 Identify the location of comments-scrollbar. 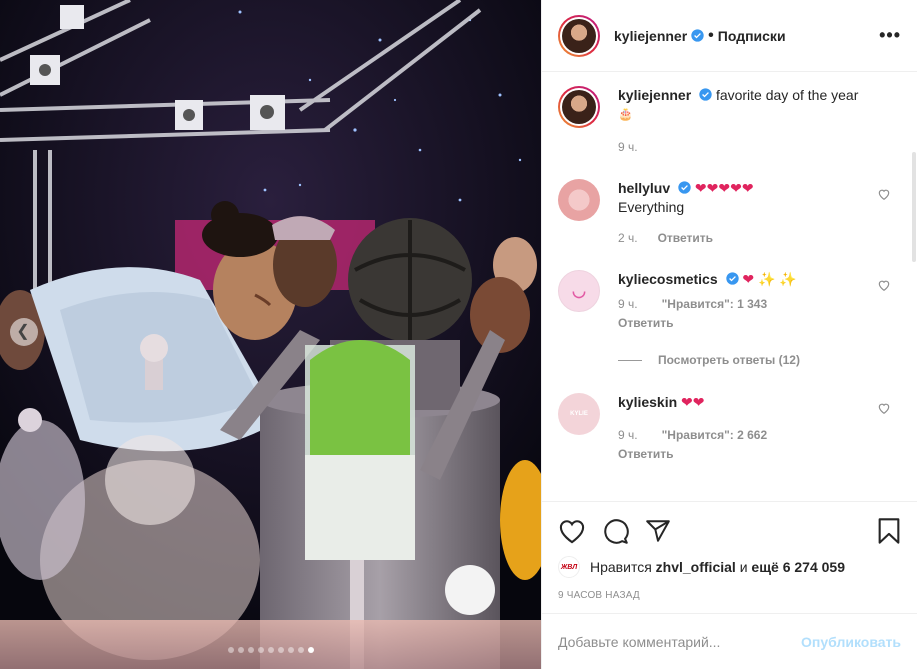
(914, 207).